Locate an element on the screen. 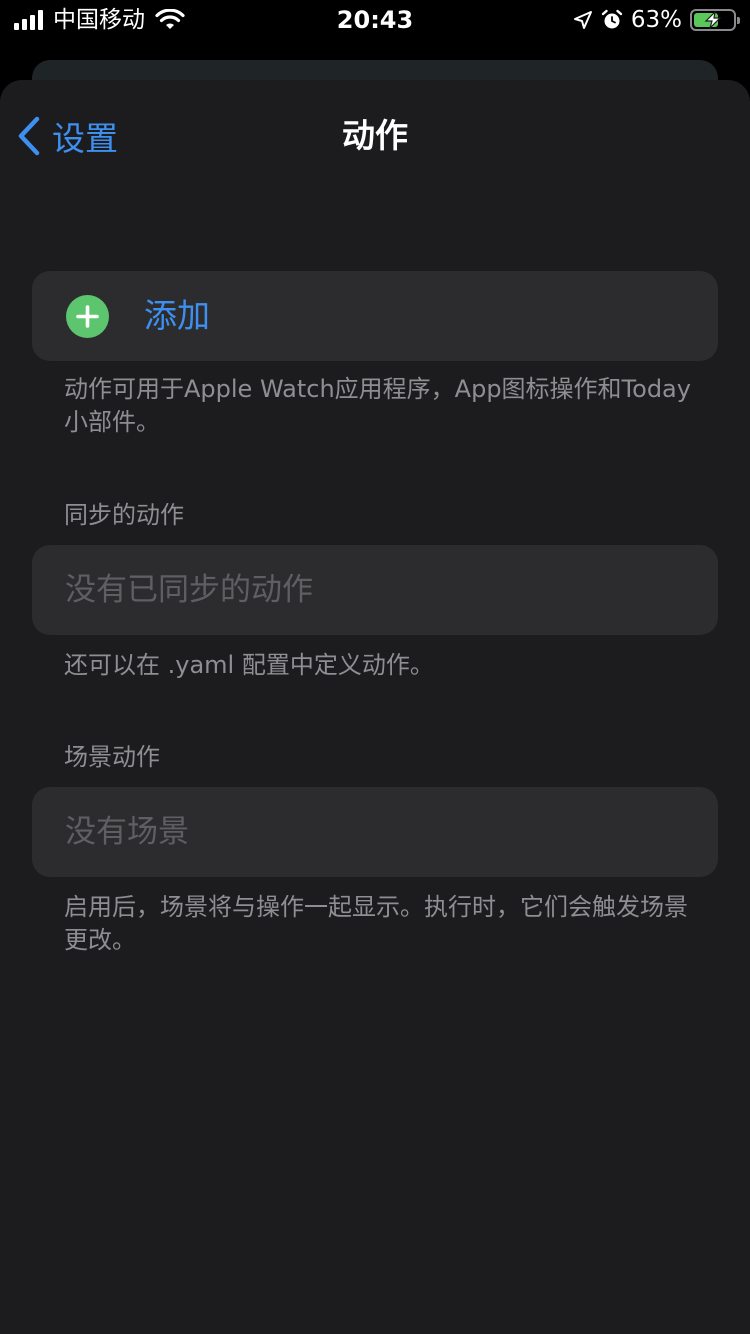 The width and height of the screenshot is (750, 1334). synced-actions-empty-label: 没有已同步的动作 is located at coordinates (189, 590).